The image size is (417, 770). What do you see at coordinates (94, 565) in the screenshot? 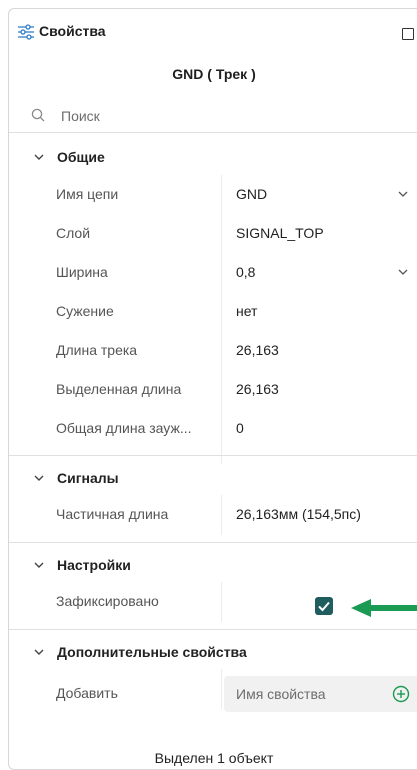
I see `section-title: Настройки` at bounding box center [94, 565].